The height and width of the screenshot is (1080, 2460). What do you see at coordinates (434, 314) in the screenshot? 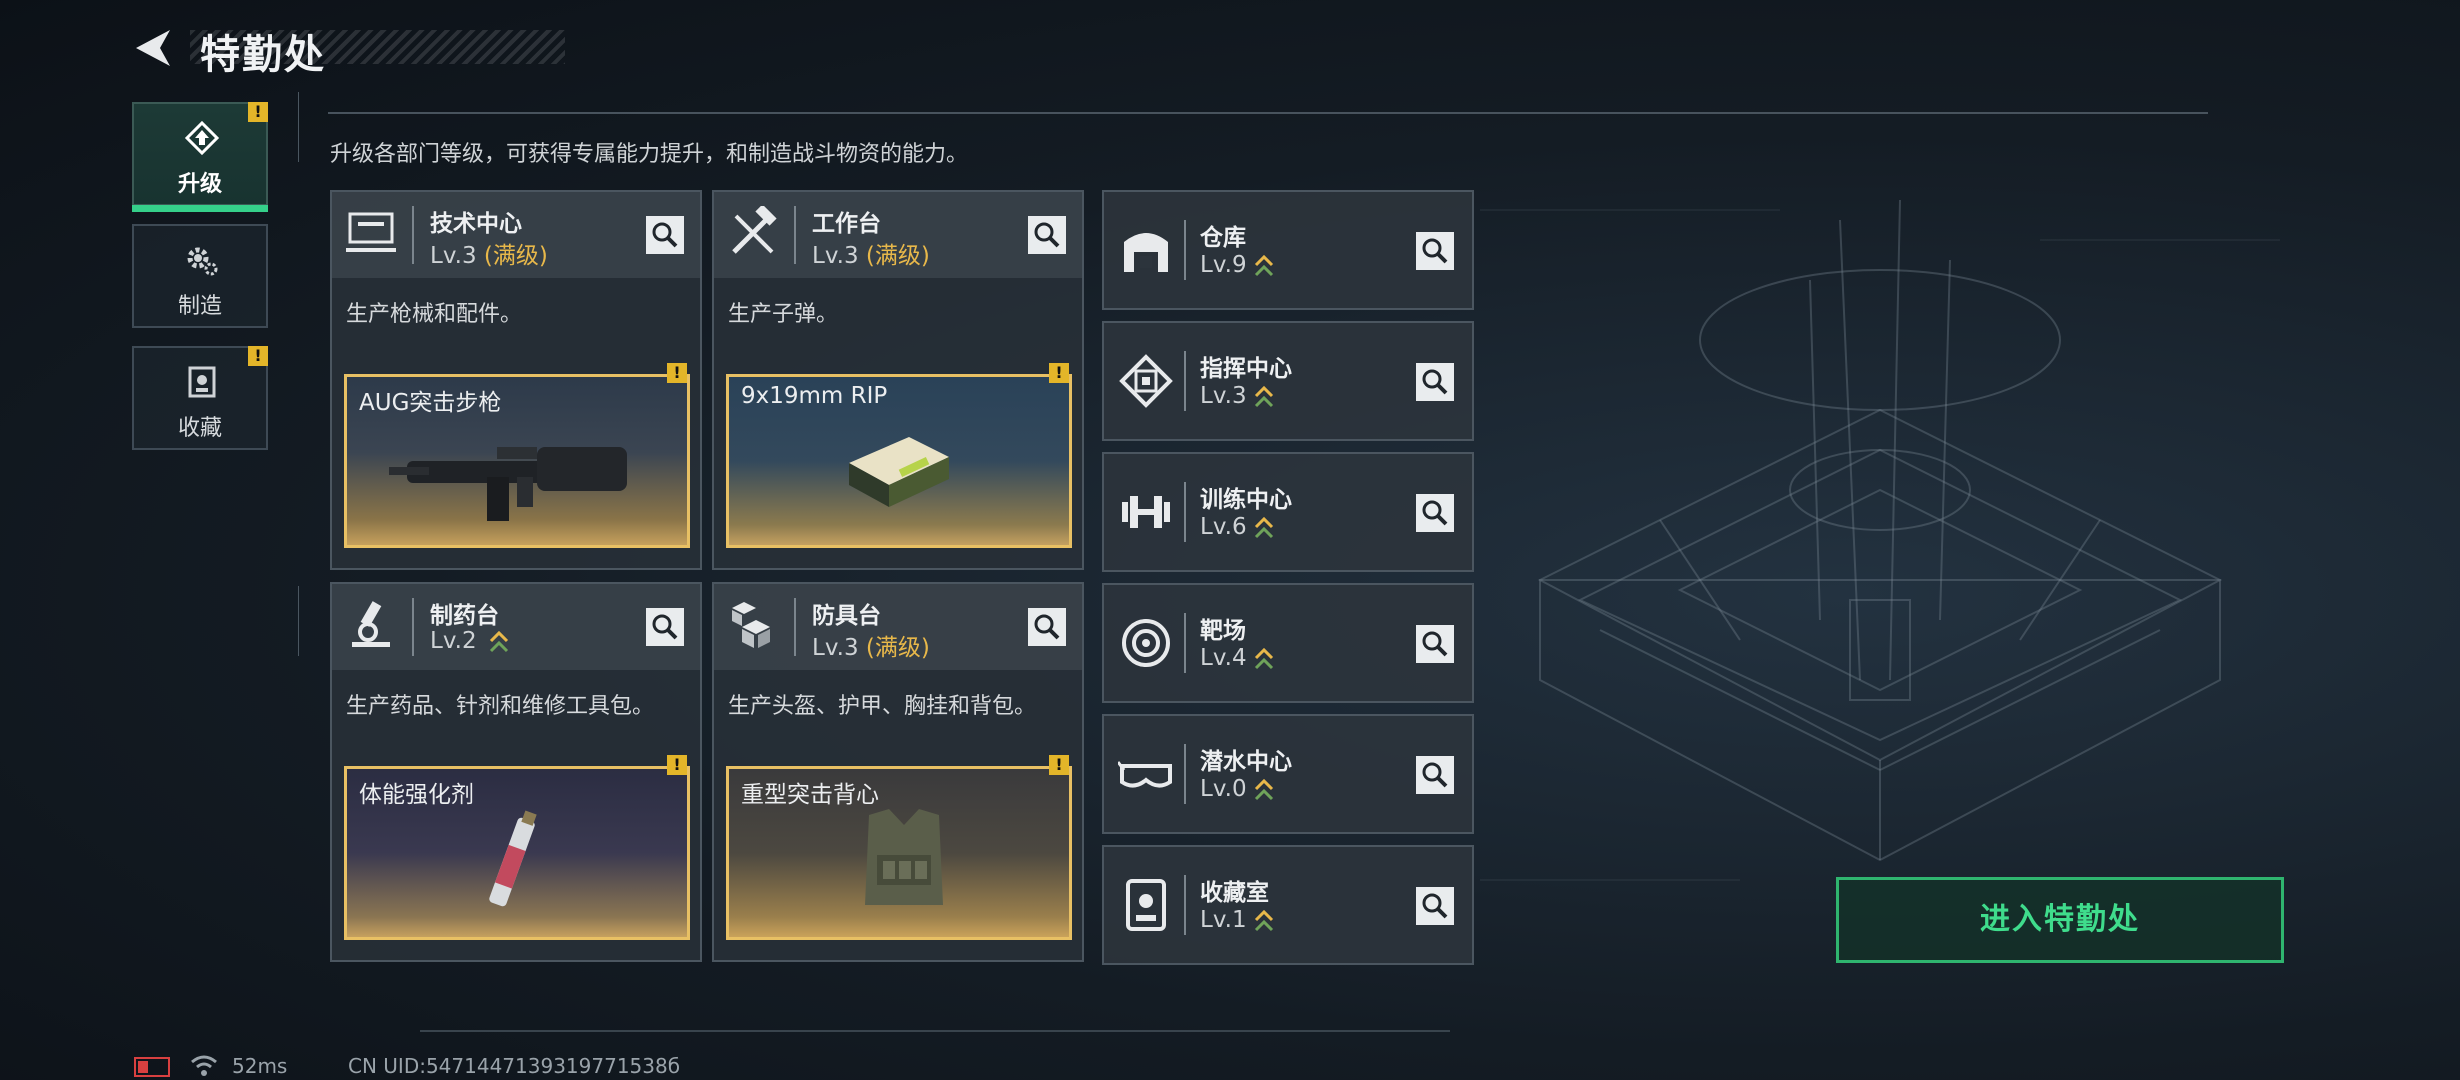
I see `card-description: 生产枪械和配件。` at bounding box center [434, 314].